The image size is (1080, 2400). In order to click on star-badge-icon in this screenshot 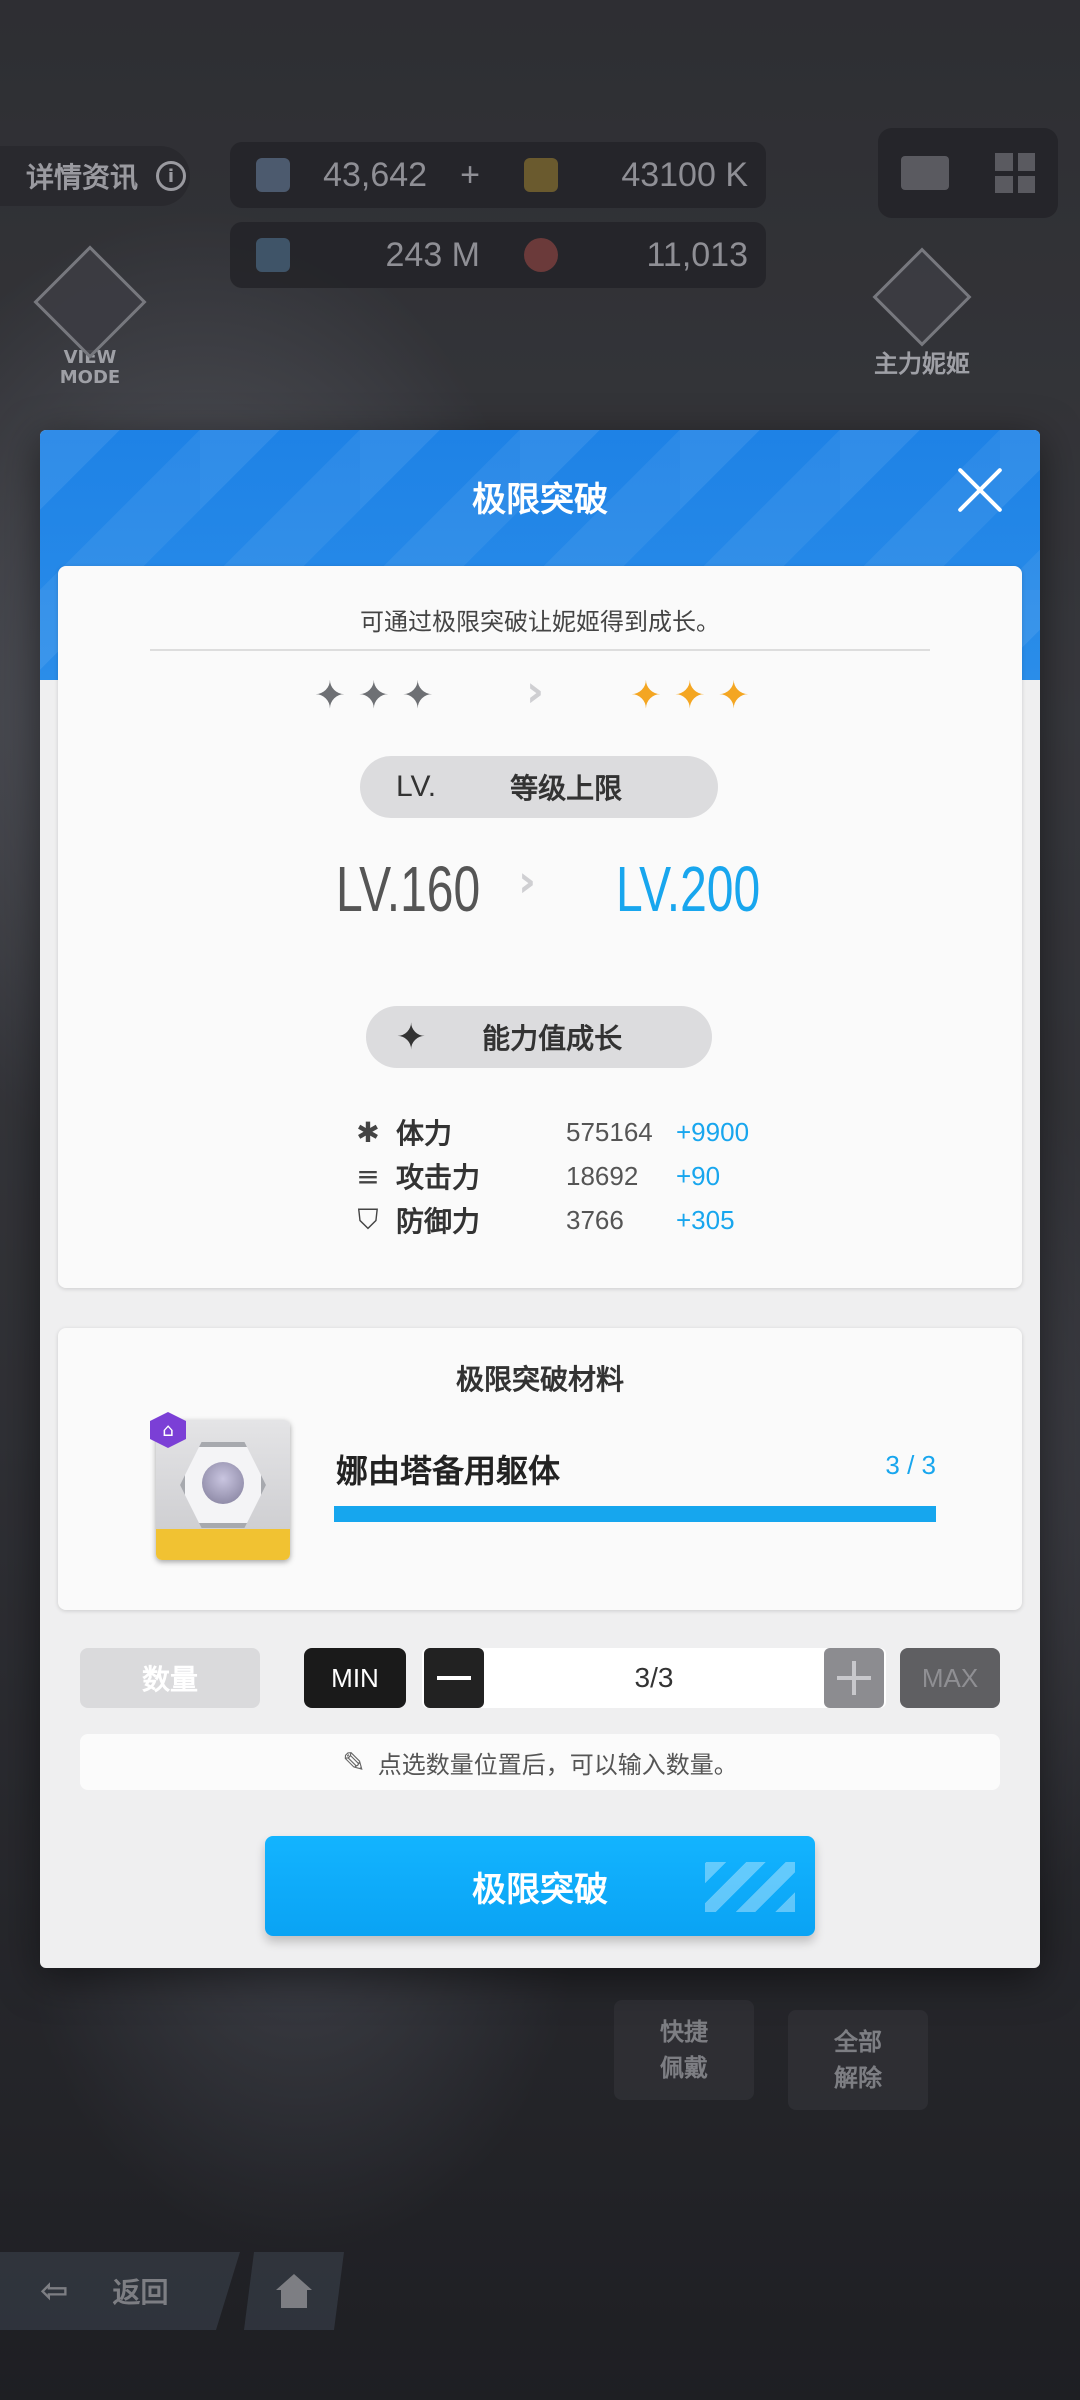, I will do `click(922, 297)`.